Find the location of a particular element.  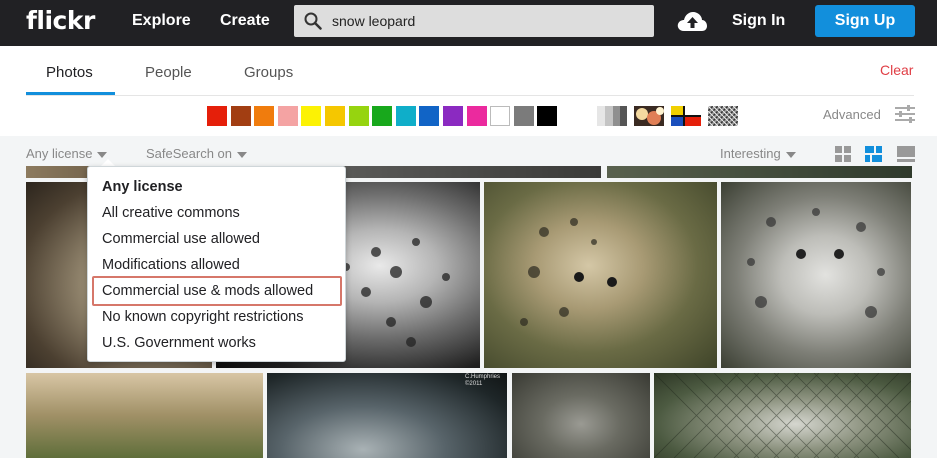

menu-item-commercial-and-mods: Commercial use & mods allowed is located at coordinates (207, 291).